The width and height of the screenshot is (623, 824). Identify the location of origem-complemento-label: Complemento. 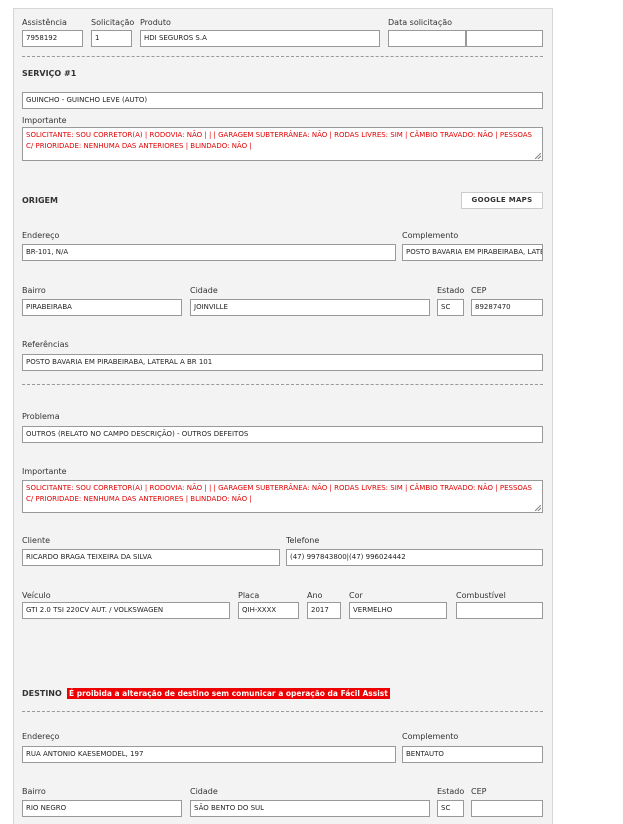
(430, 235).